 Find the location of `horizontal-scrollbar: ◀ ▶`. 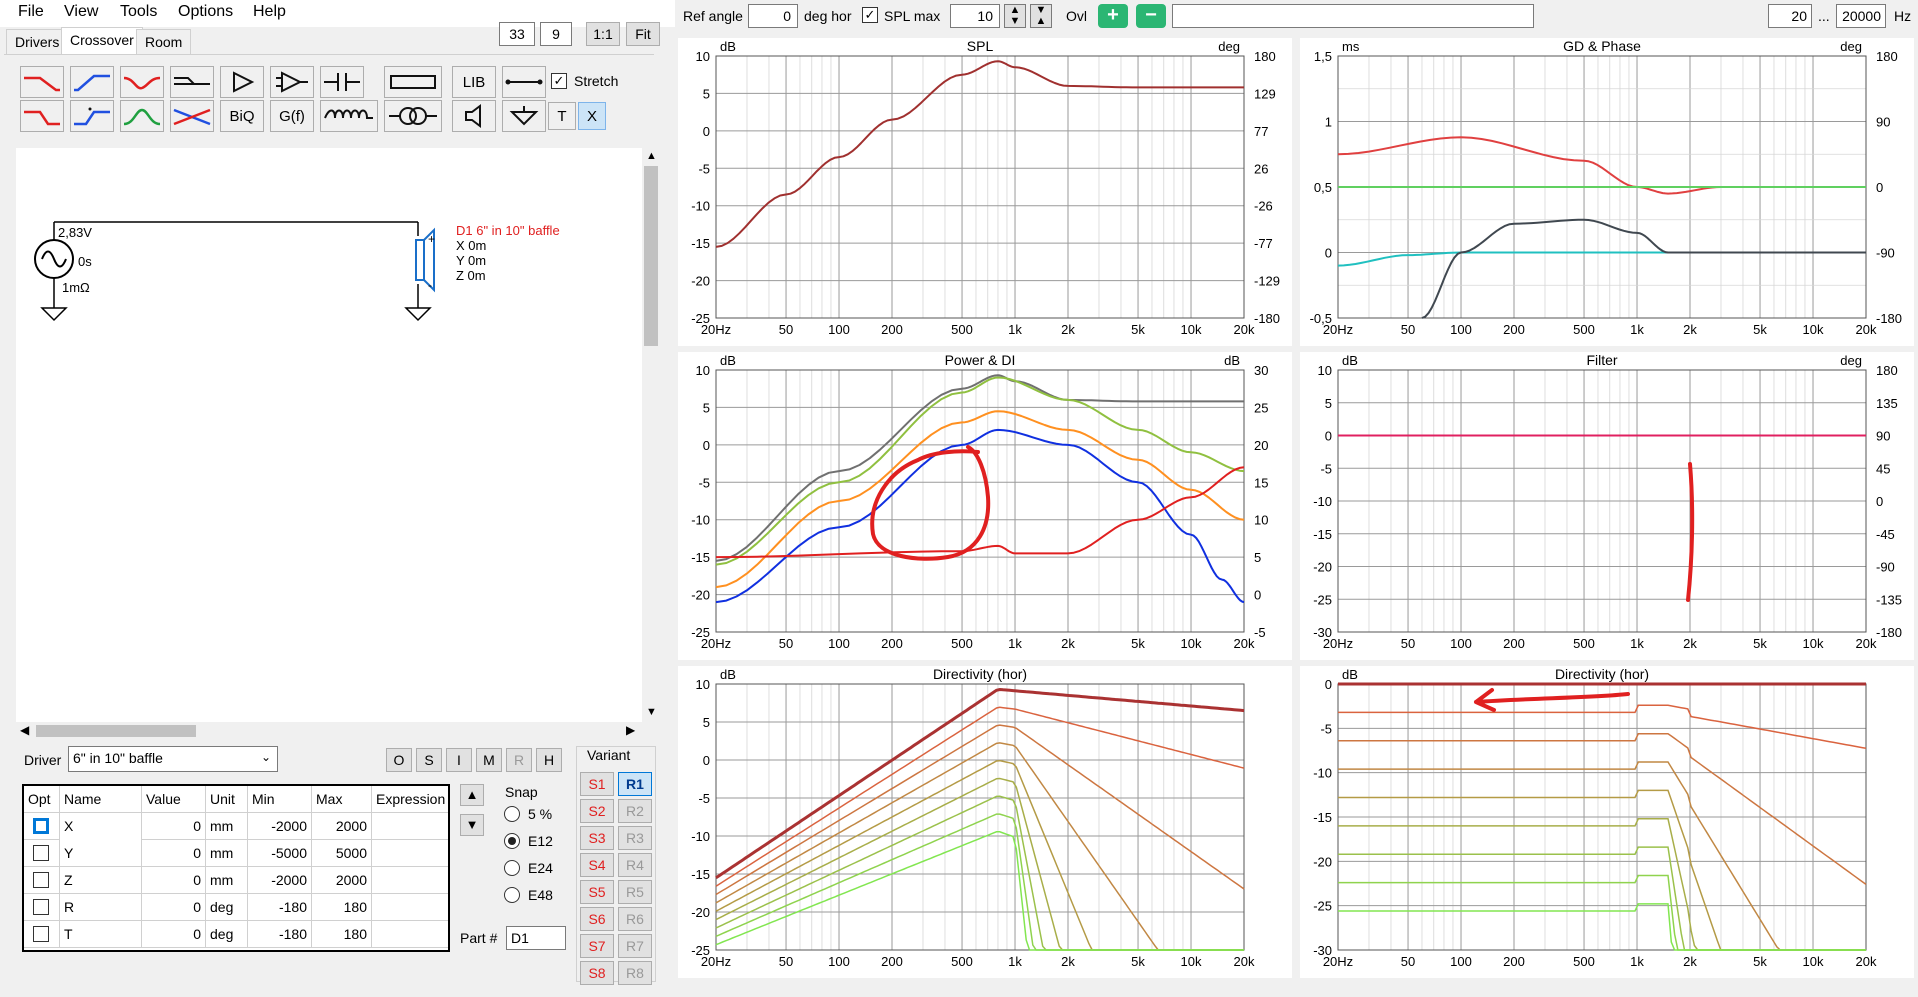

horizontal-scrollbar: ◀ ▶ is located at coordinates (329, 731).